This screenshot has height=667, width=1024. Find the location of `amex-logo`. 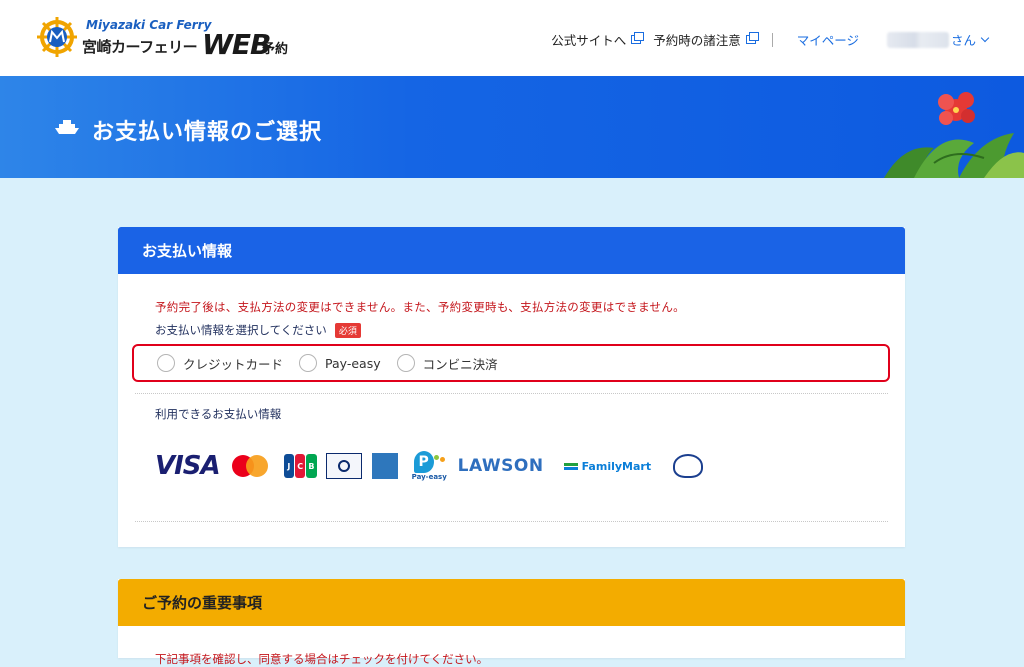

amex-logo is located at coordinates (384, 466).